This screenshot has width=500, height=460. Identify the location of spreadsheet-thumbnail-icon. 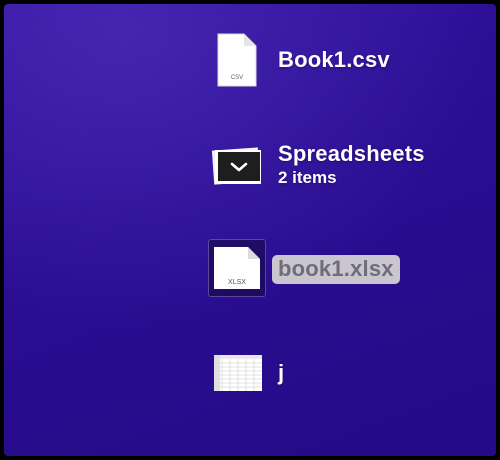
(237, 373).